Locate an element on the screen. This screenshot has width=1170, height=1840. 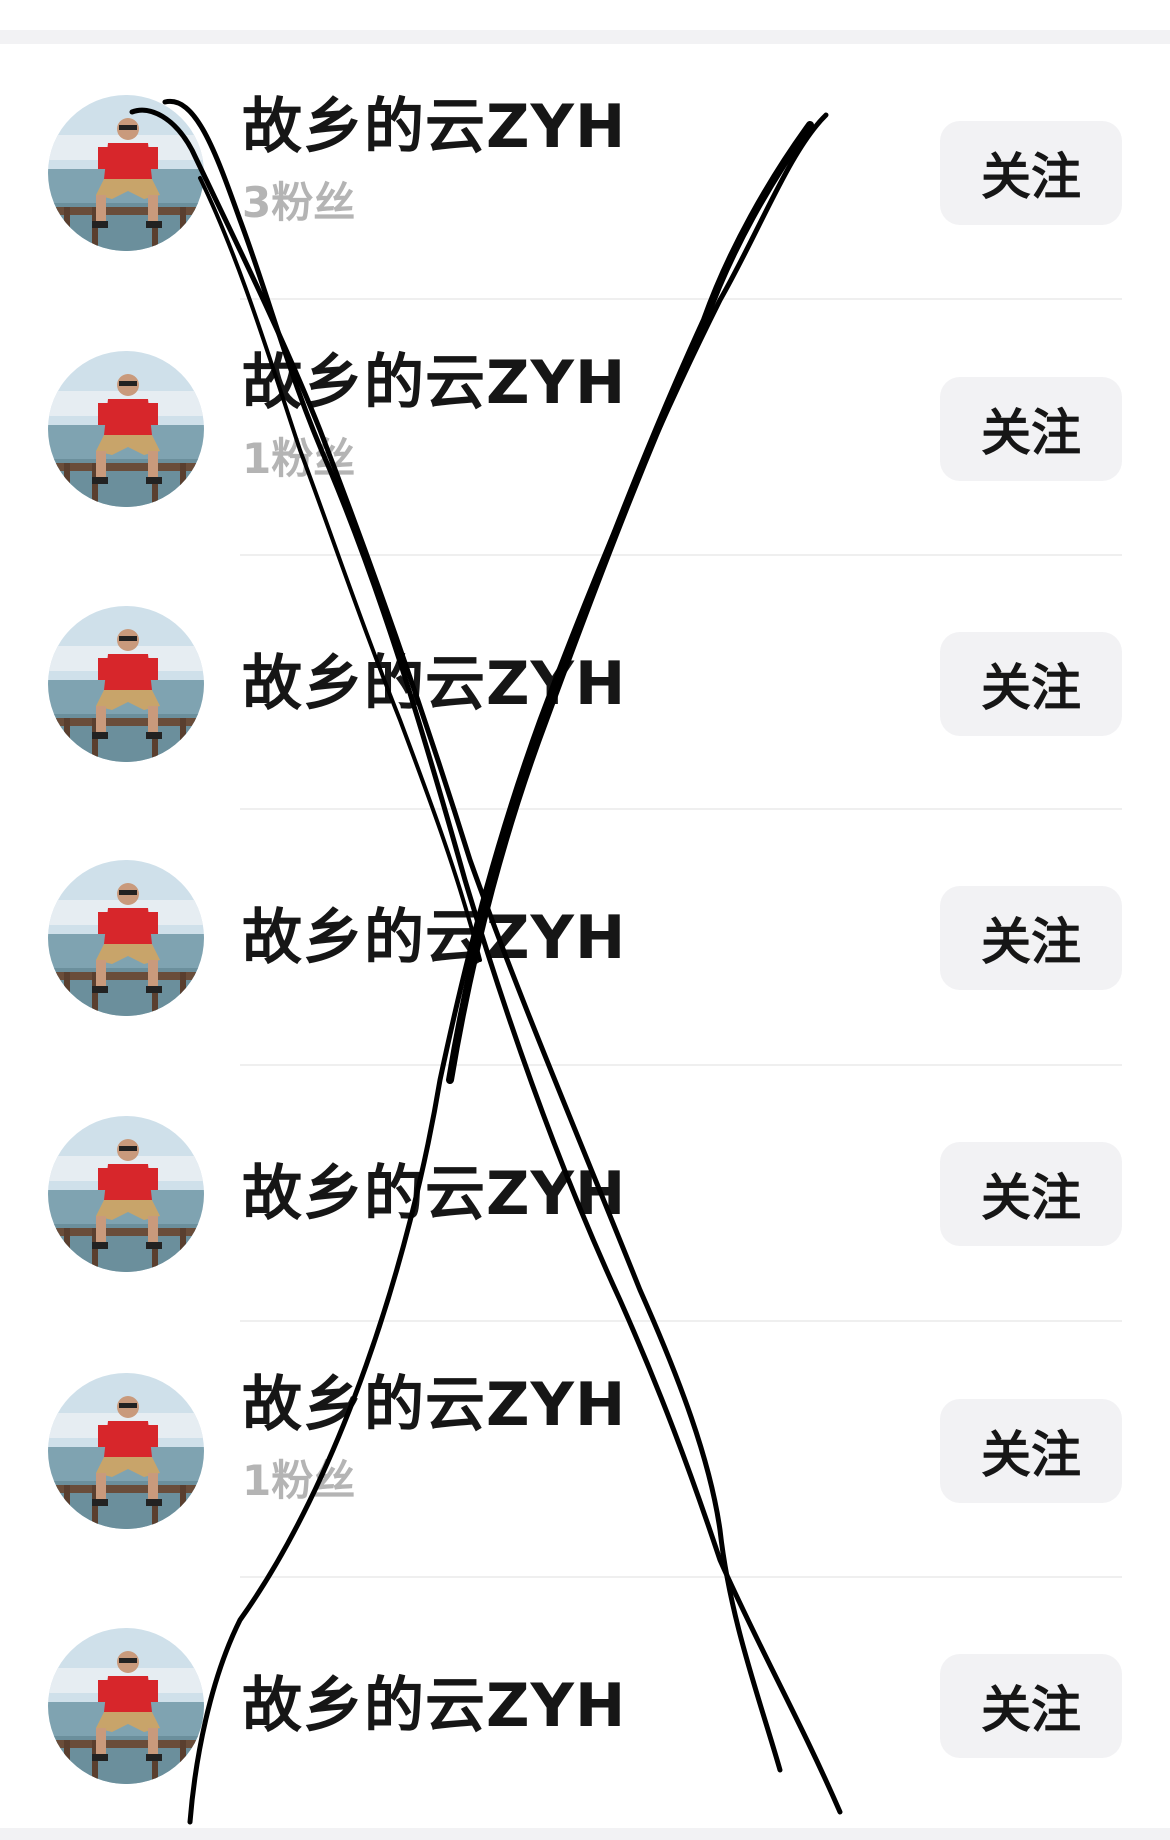
fan-count: 3粉丝 is located at coordinates (299, 202).